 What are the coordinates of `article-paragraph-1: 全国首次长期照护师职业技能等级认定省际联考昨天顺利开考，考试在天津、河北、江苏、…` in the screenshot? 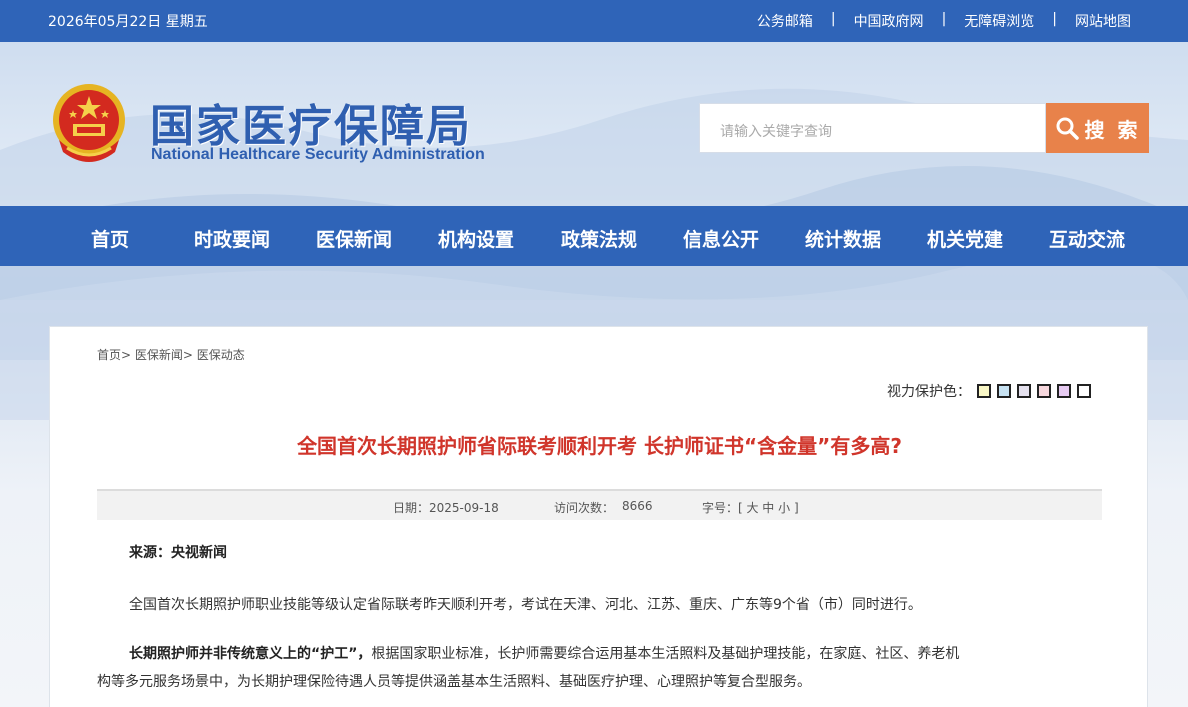 It's located at (525, 605).